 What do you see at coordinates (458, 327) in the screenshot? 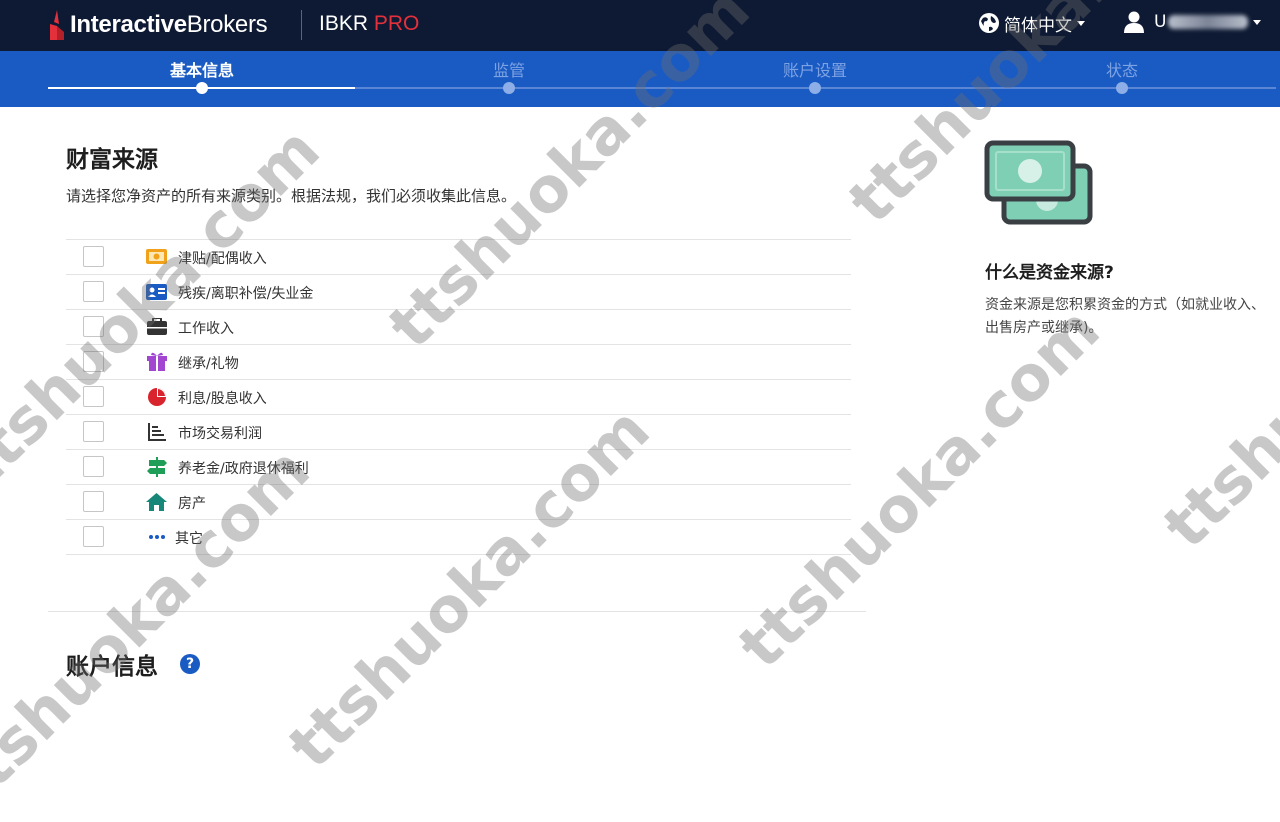
I see `option-employment: 工作收入` at bounding box center [458, 327].